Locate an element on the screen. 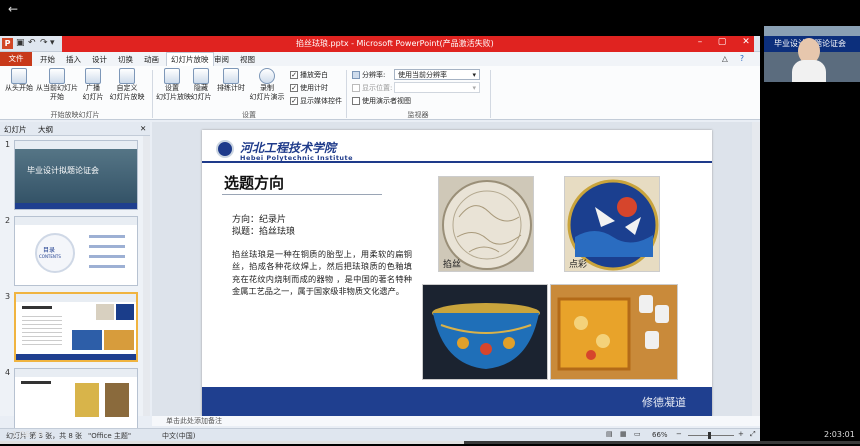 The height and width of the screenshot is (446, 860). show-on-select: ▾ is located at coordinates (437, 87).